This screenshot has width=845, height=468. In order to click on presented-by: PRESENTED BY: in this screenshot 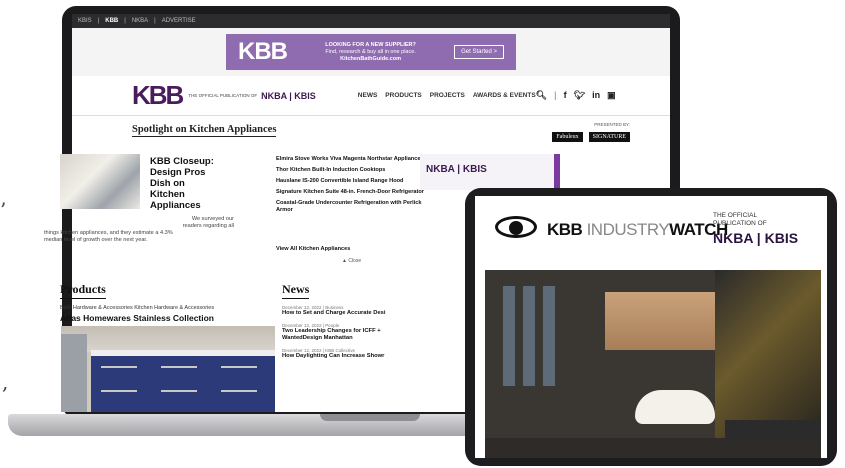, I will do `click(612, 124)`.